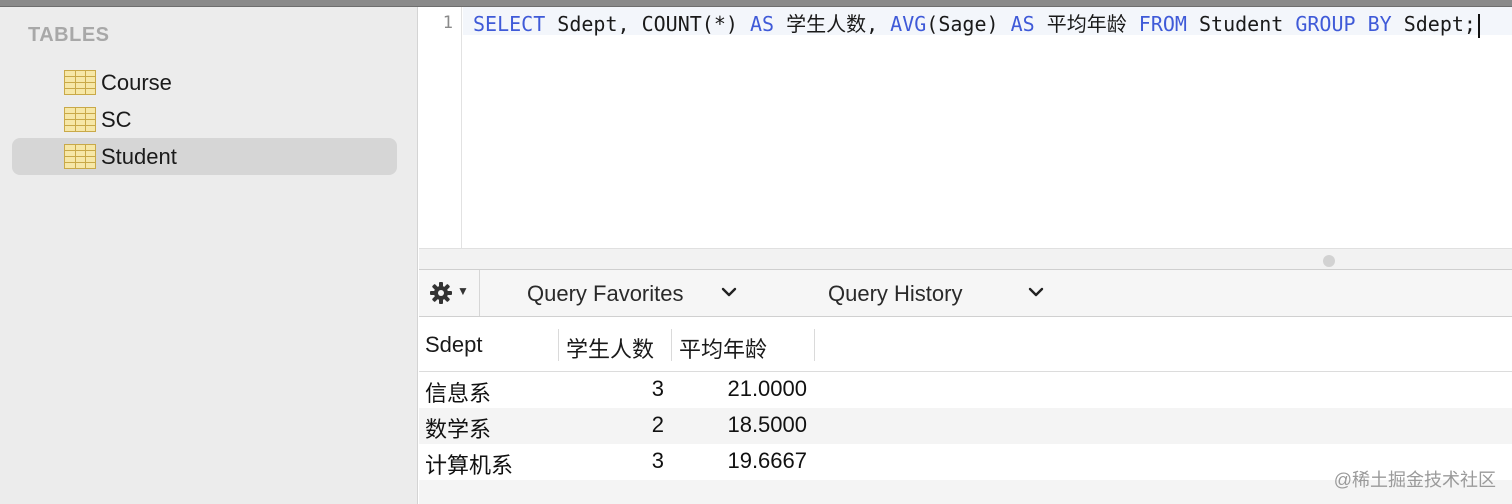 Image resolution: width=1512 pixels, height=504 pixels. Describe the element at coordinates (657, 424) in the screenshot. I see `cell-student-count: 2` at that location.